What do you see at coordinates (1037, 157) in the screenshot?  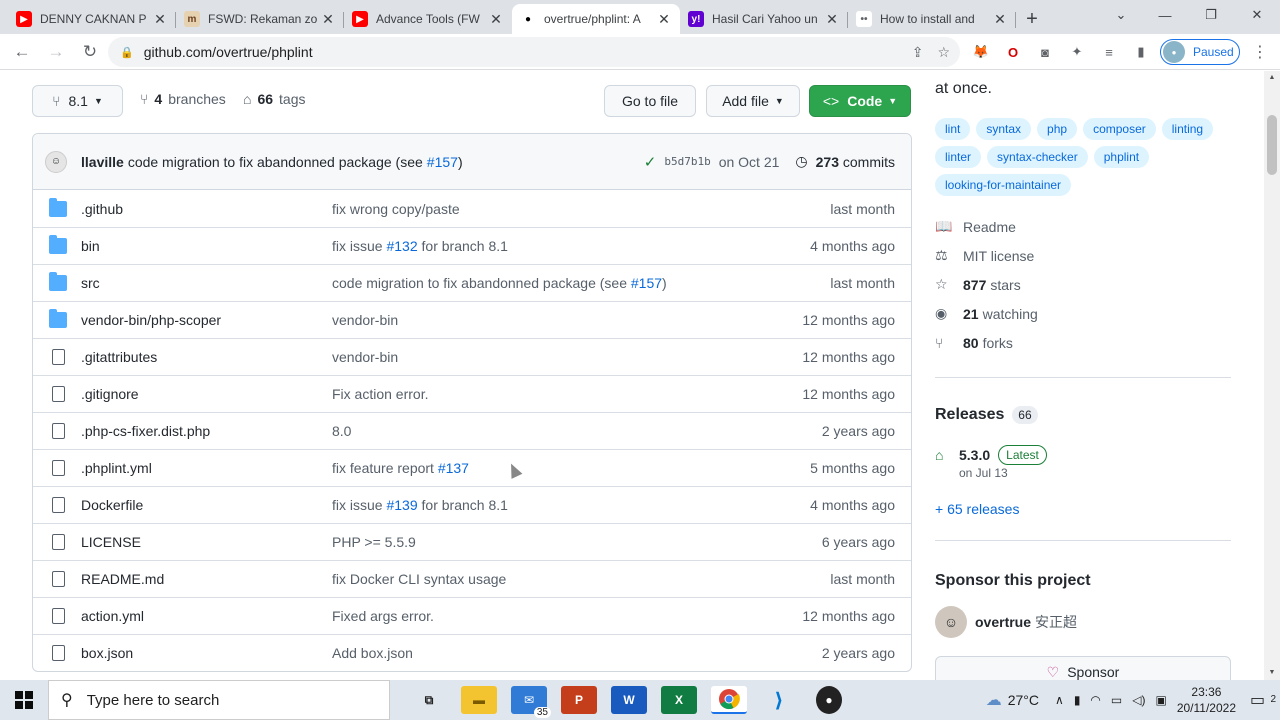 I see `topic-tag: syntax-checker` at bounding box center [1037, 157].